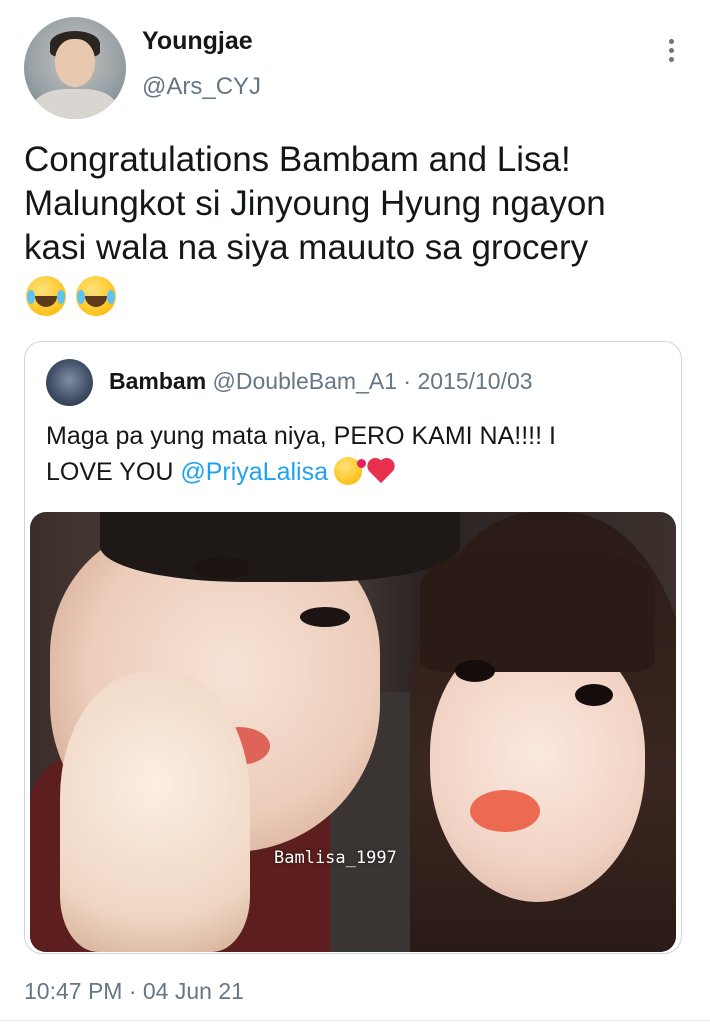 This screenshot has height=1024, width=710. I want to click on quoted-text-prefix: LOVE YOU, so click(113, 472).